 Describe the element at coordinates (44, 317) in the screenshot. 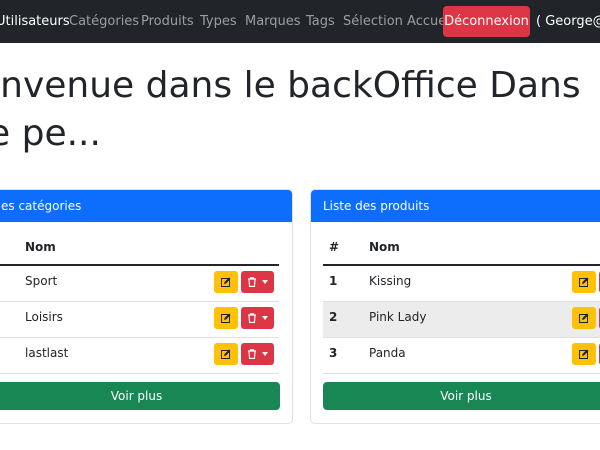

I see `category-name: Loisirs` at that location.